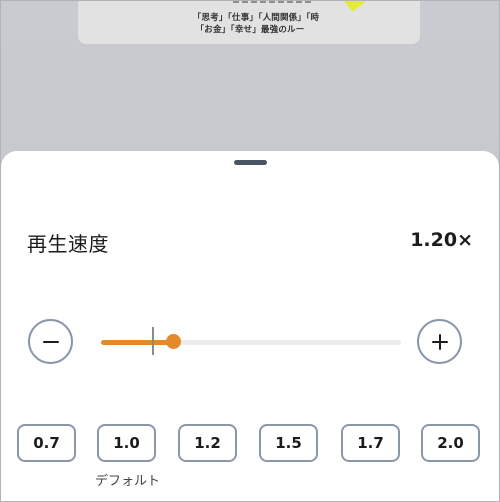 The width and height of the screenshot is (500, 502). Describe the element at coordinates (250, 162) in the screenshot. I see `sheet-drag-handle` at that location.